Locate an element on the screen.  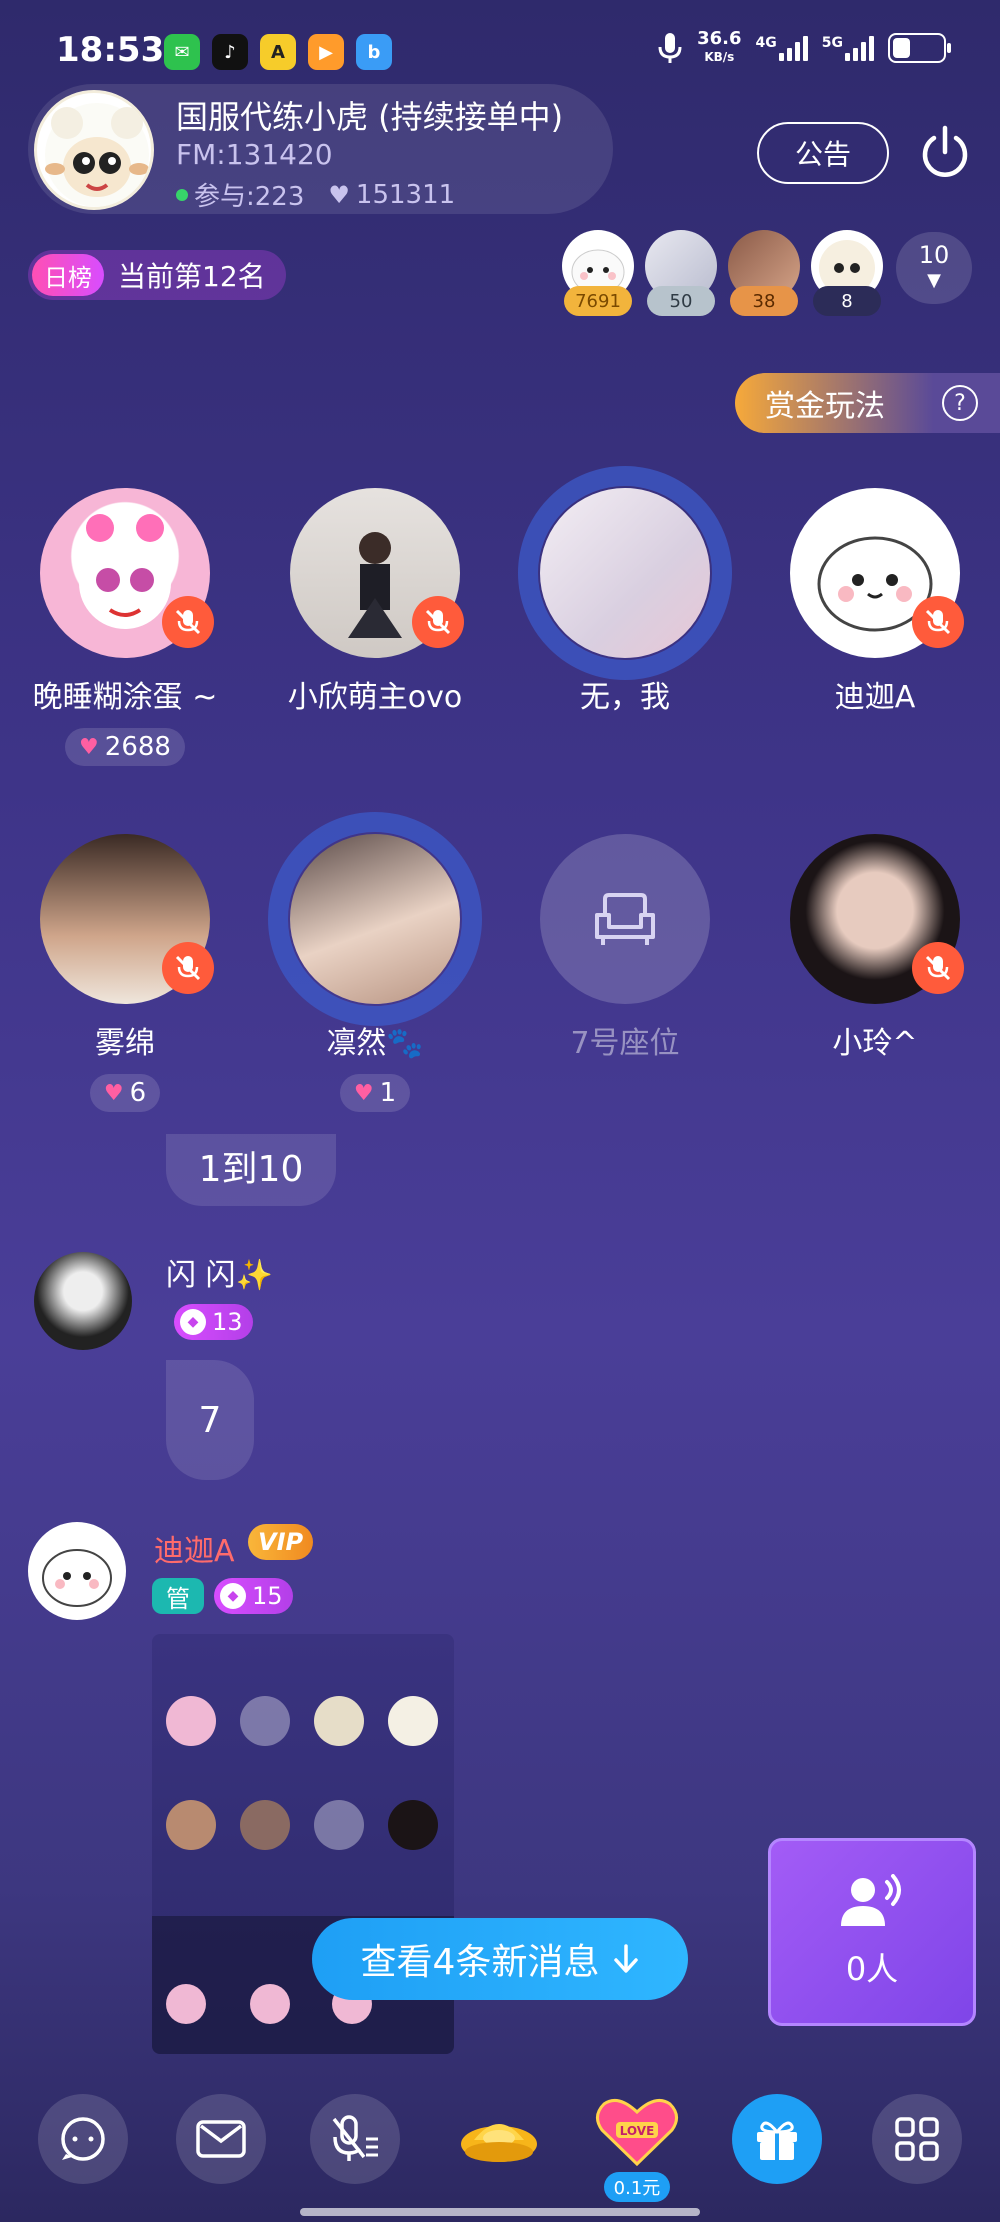
mic-off-icon is located at coordinates (355, 2138).